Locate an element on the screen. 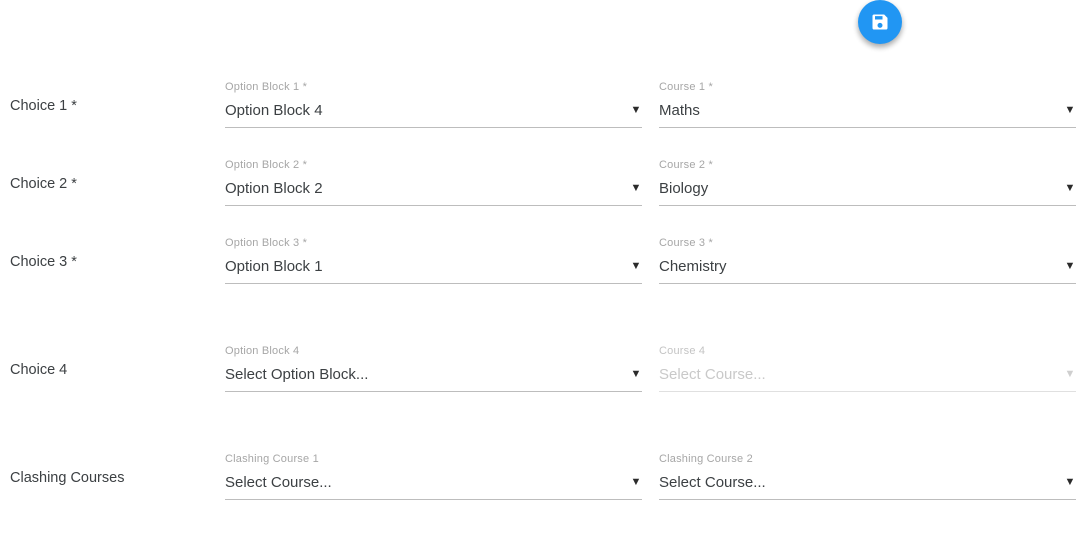 The image size is (1089, 534). select-course-1: Maths ▼ is located at coordinates (867, 114).